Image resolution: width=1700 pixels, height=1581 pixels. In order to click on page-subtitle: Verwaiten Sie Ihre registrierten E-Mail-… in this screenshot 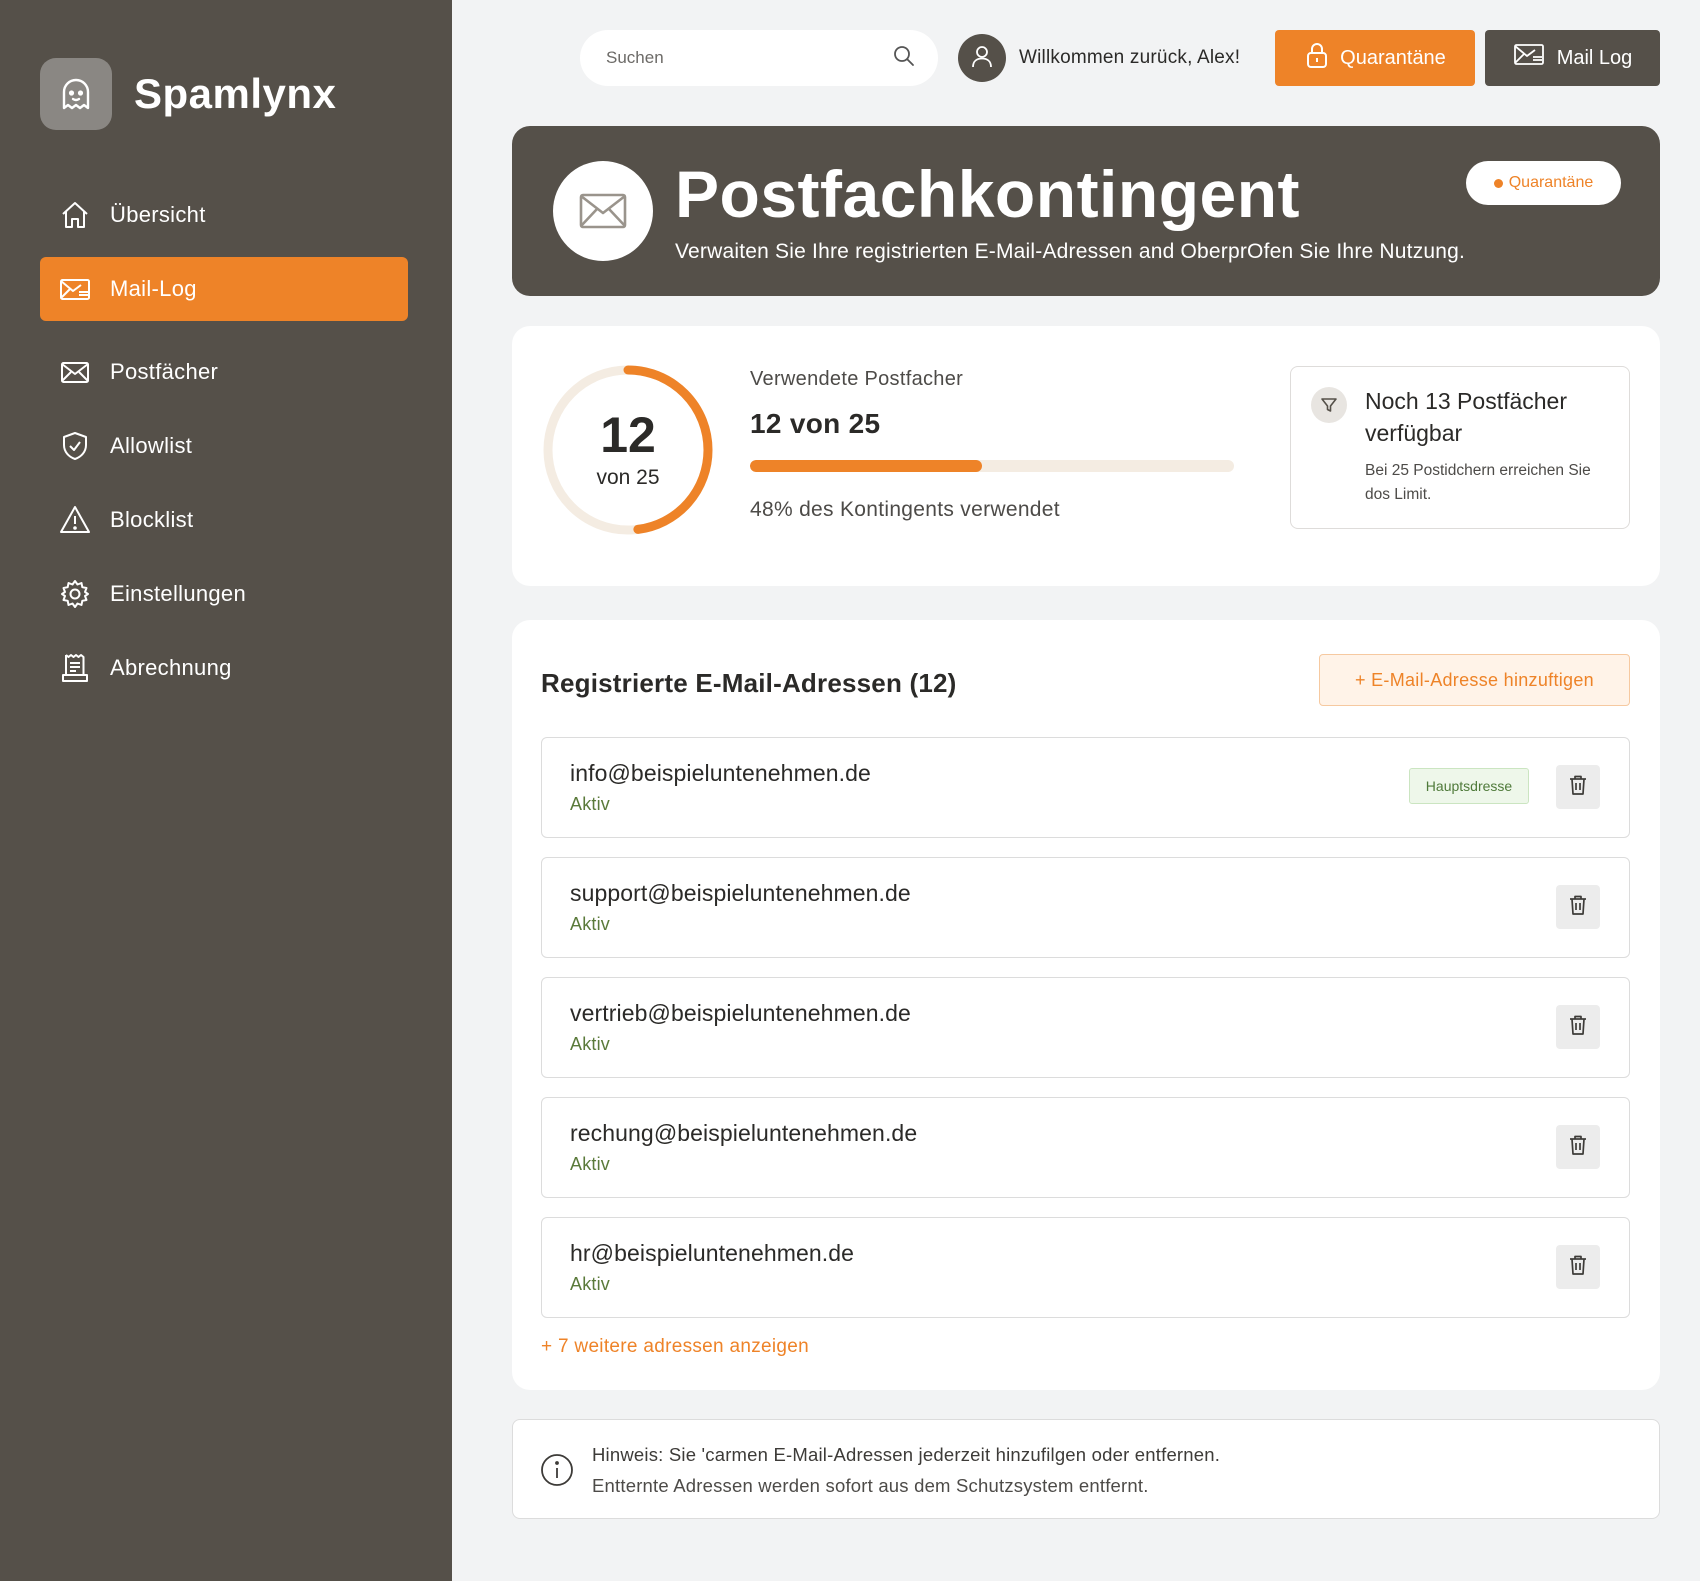, I will do `click(1070, 251)`.